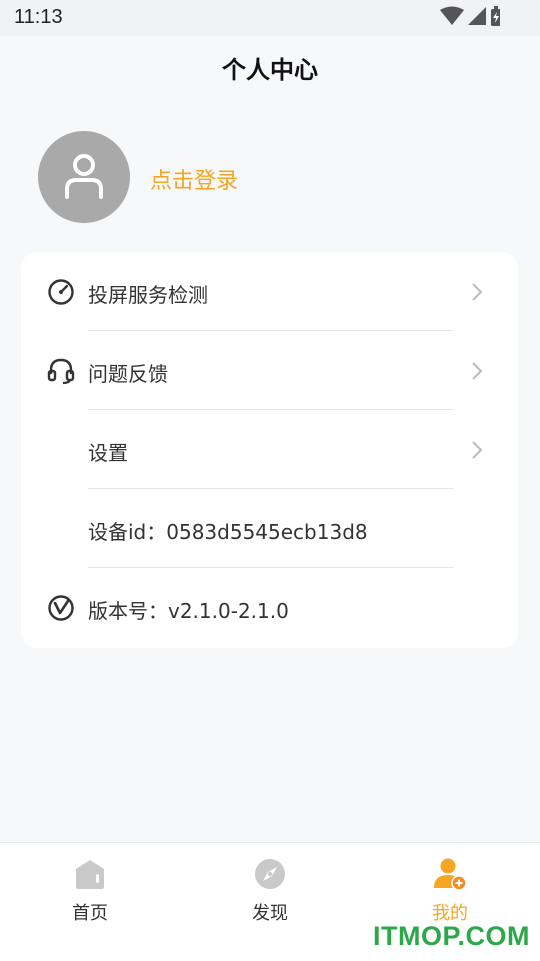 The height and width of the screenshot is (961, 540). I want to click on status-icons, so click(470, 16).